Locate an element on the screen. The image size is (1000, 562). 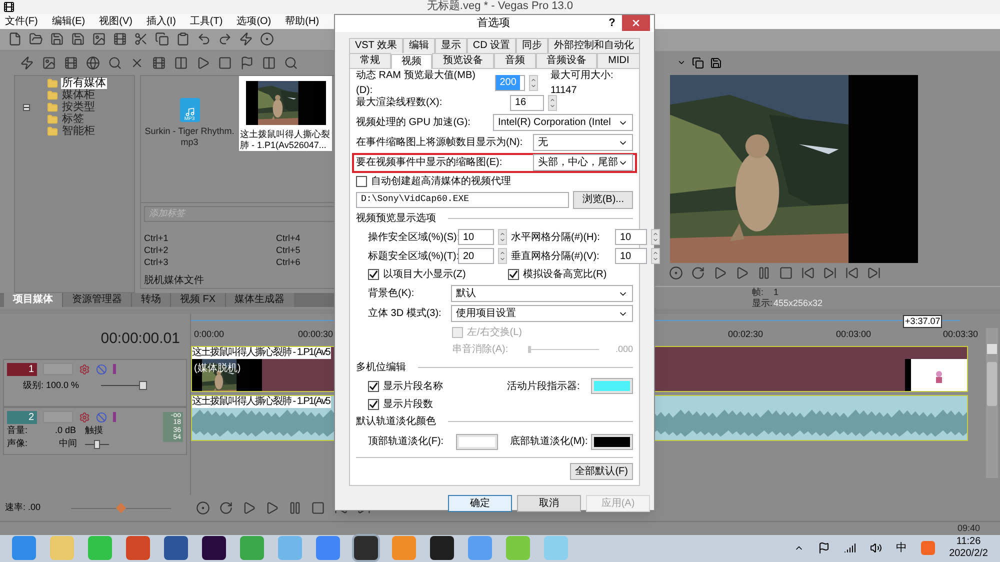
section-title: 多机位编辑 is located at coordinates (381, 367).